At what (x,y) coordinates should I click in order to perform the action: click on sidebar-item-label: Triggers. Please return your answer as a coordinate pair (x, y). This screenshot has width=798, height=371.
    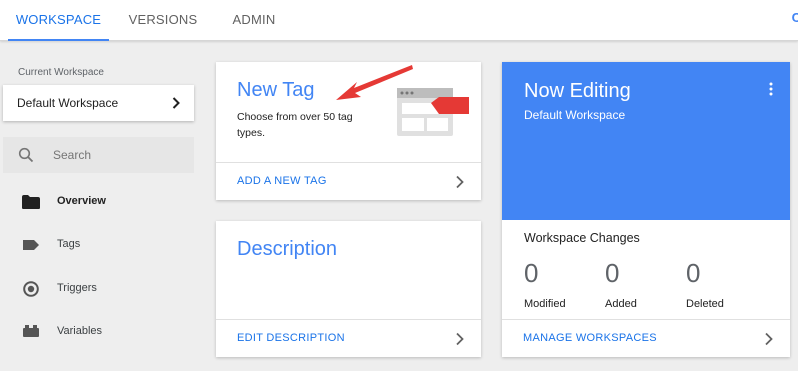
    Looking at the image, I should click on (77, 288).